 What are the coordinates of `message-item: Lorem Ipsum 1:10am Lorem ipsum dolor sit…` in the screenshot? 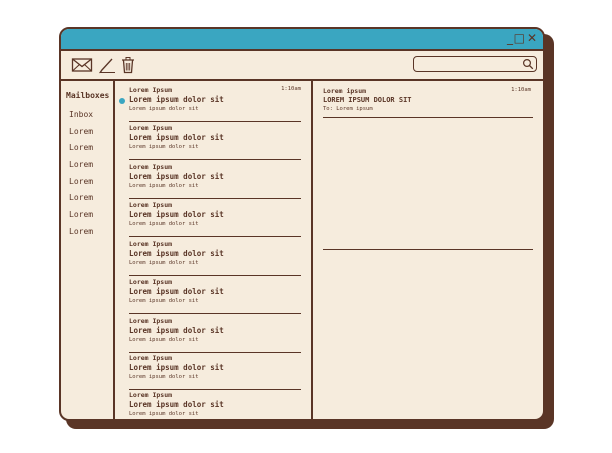 It's located at (210, 103).